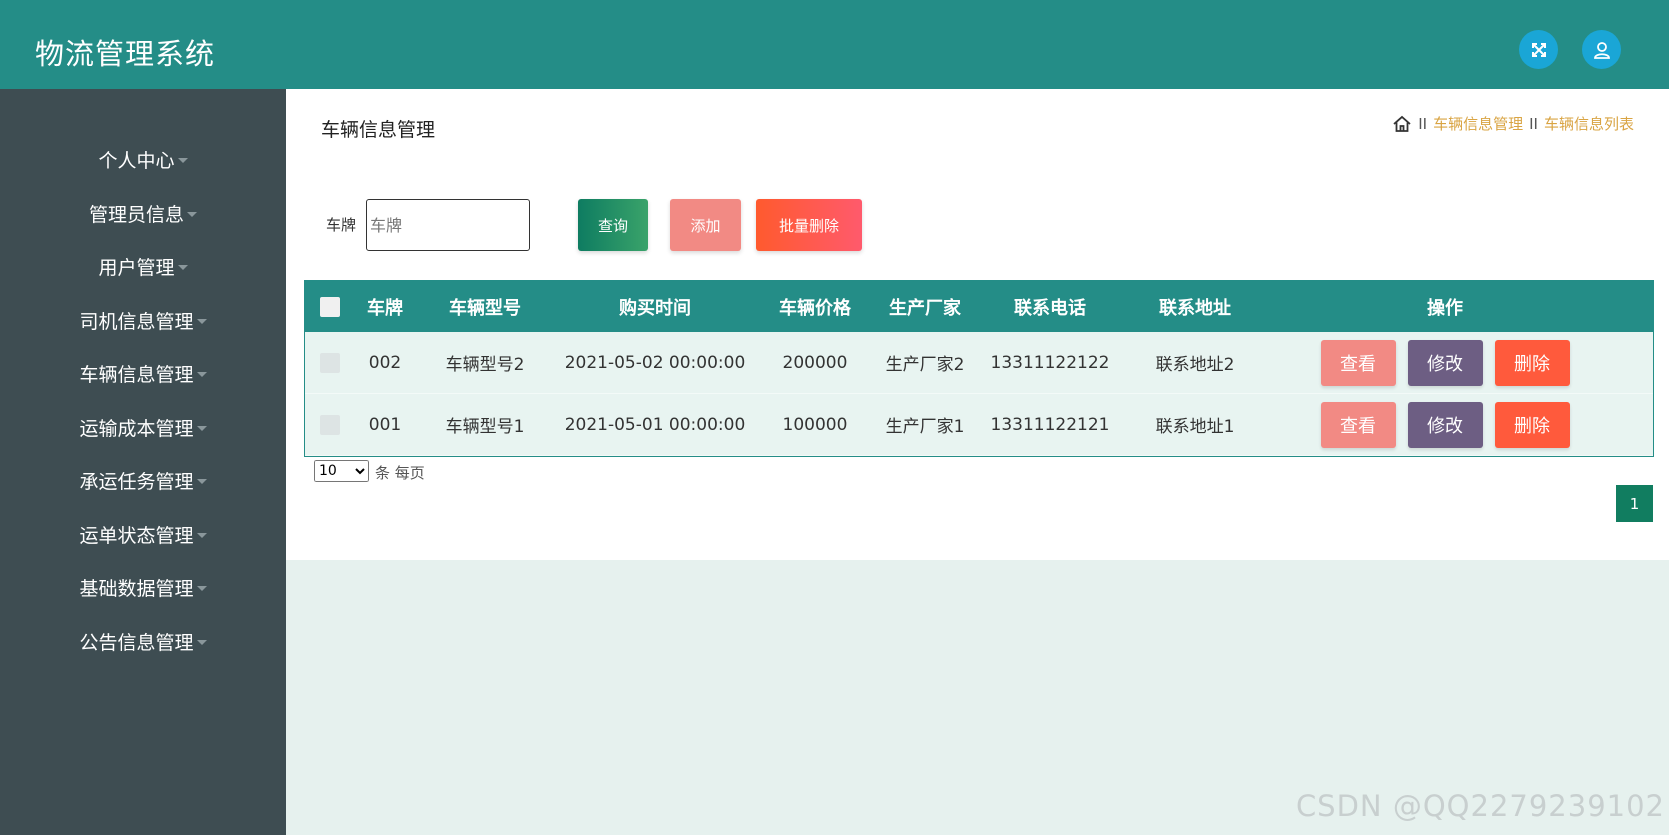  What do you see at coordinates (136, 214) in the screenshot?
I see `sidebar-item-label: 管理员信息` at bounding box center [136, 214].